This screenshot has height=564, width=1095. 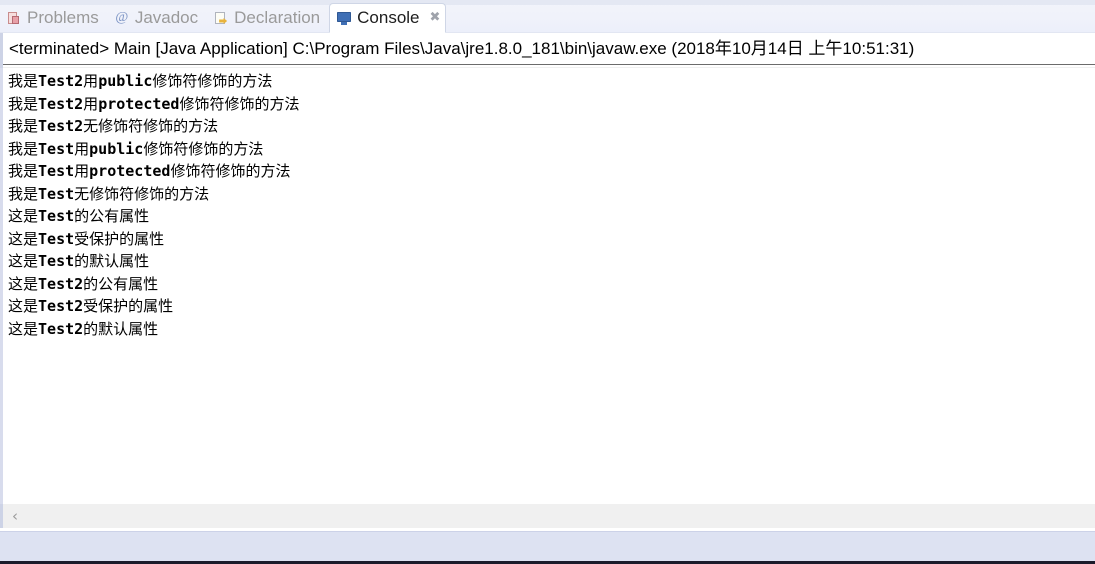 I want to click on bottom-status-strip, so click(x=547, y=546).